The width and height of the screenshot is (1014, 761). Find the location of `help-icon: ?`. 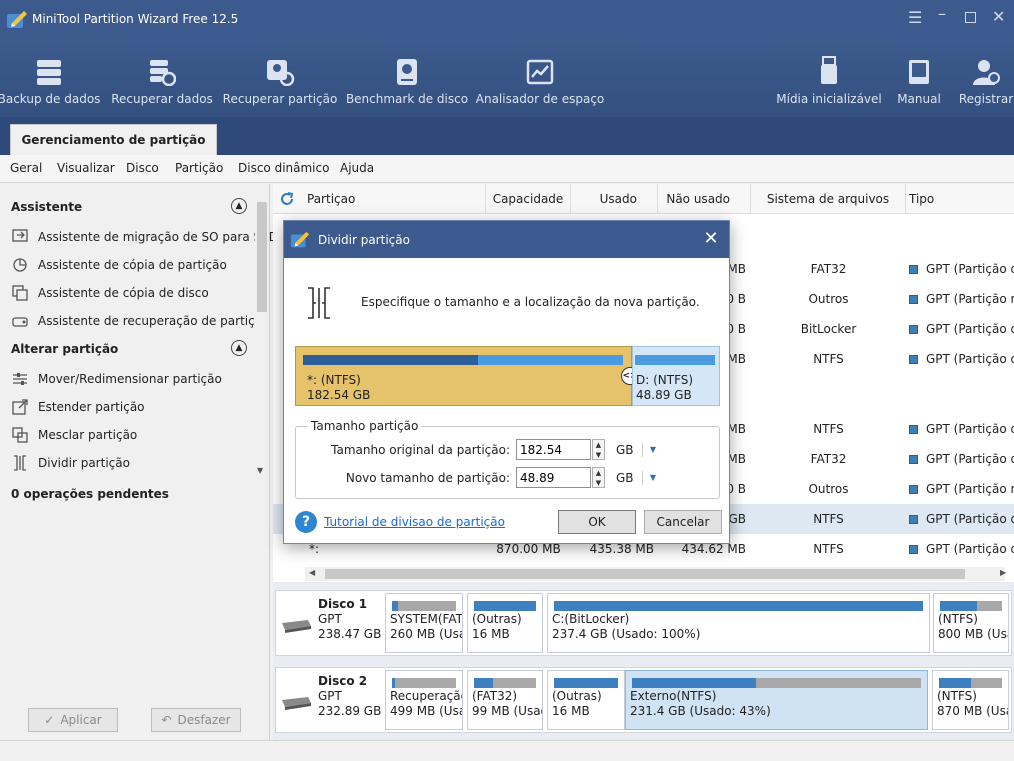

help-icon: ? is located at coordinates (306, 522).